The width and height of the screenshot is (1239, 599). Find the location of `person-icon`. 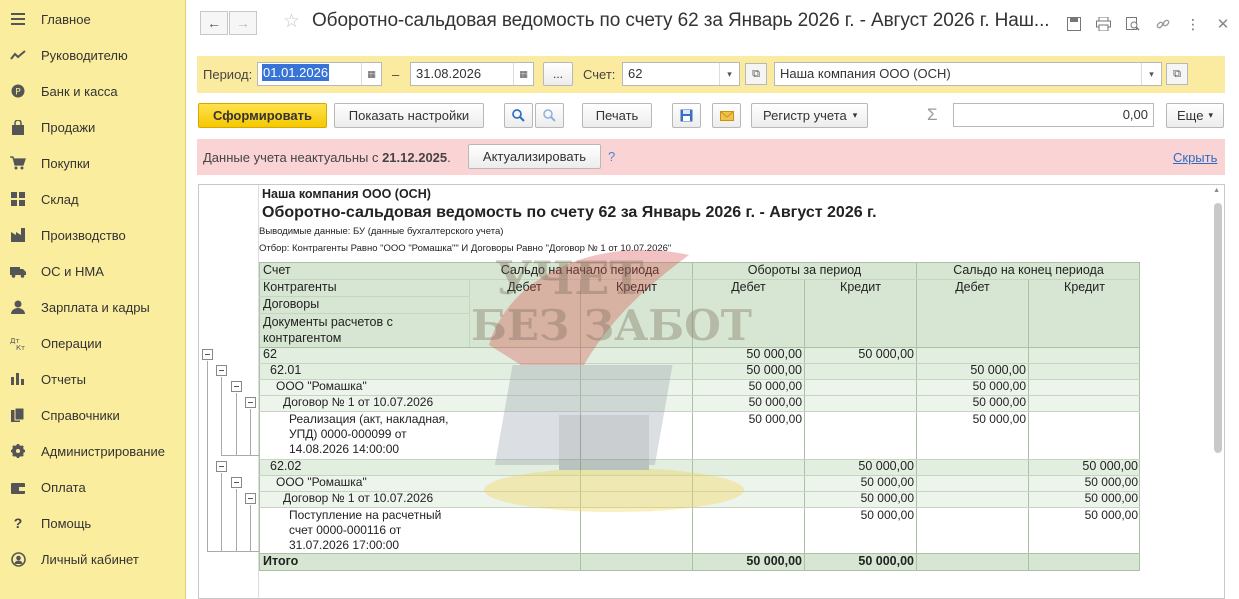

person-icon is located at coordinates (18, 307).